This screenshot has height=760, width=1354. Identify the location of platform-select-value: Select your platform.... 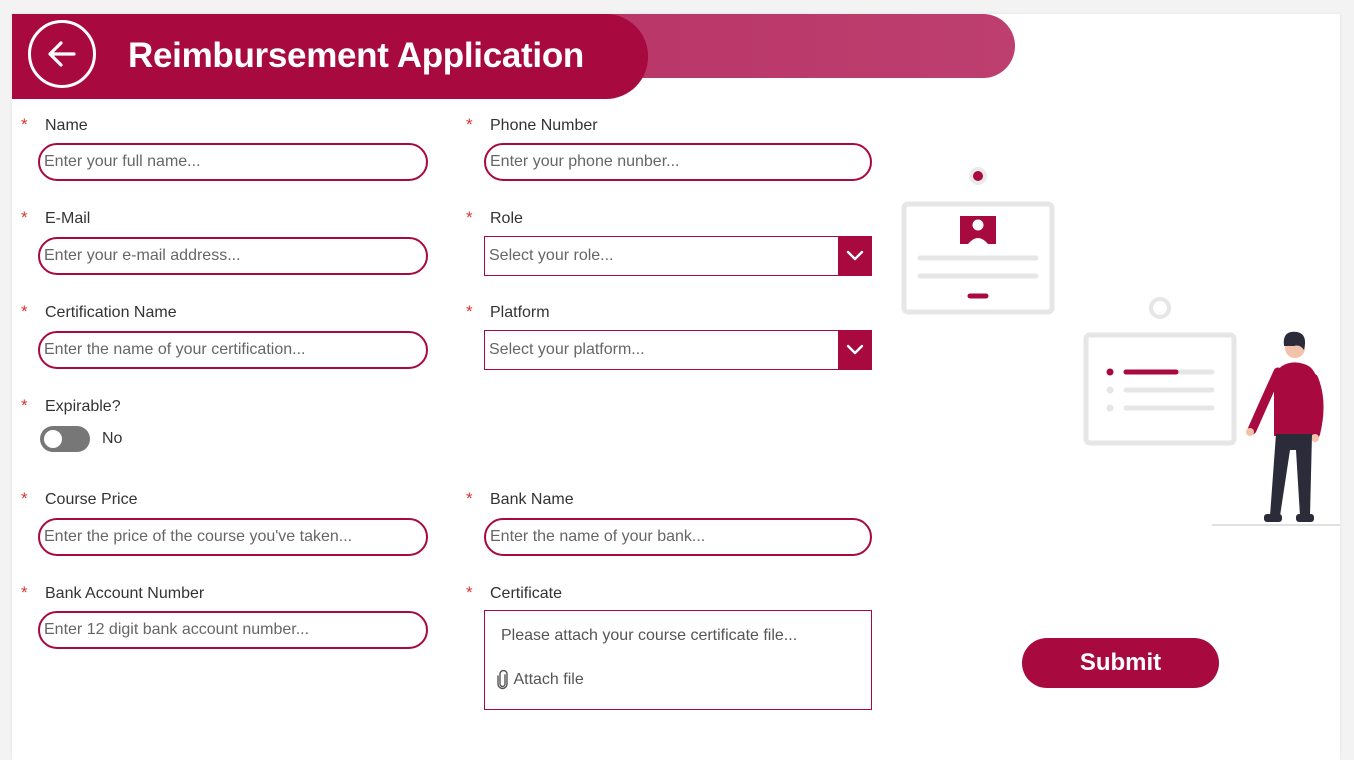
(567, 349).